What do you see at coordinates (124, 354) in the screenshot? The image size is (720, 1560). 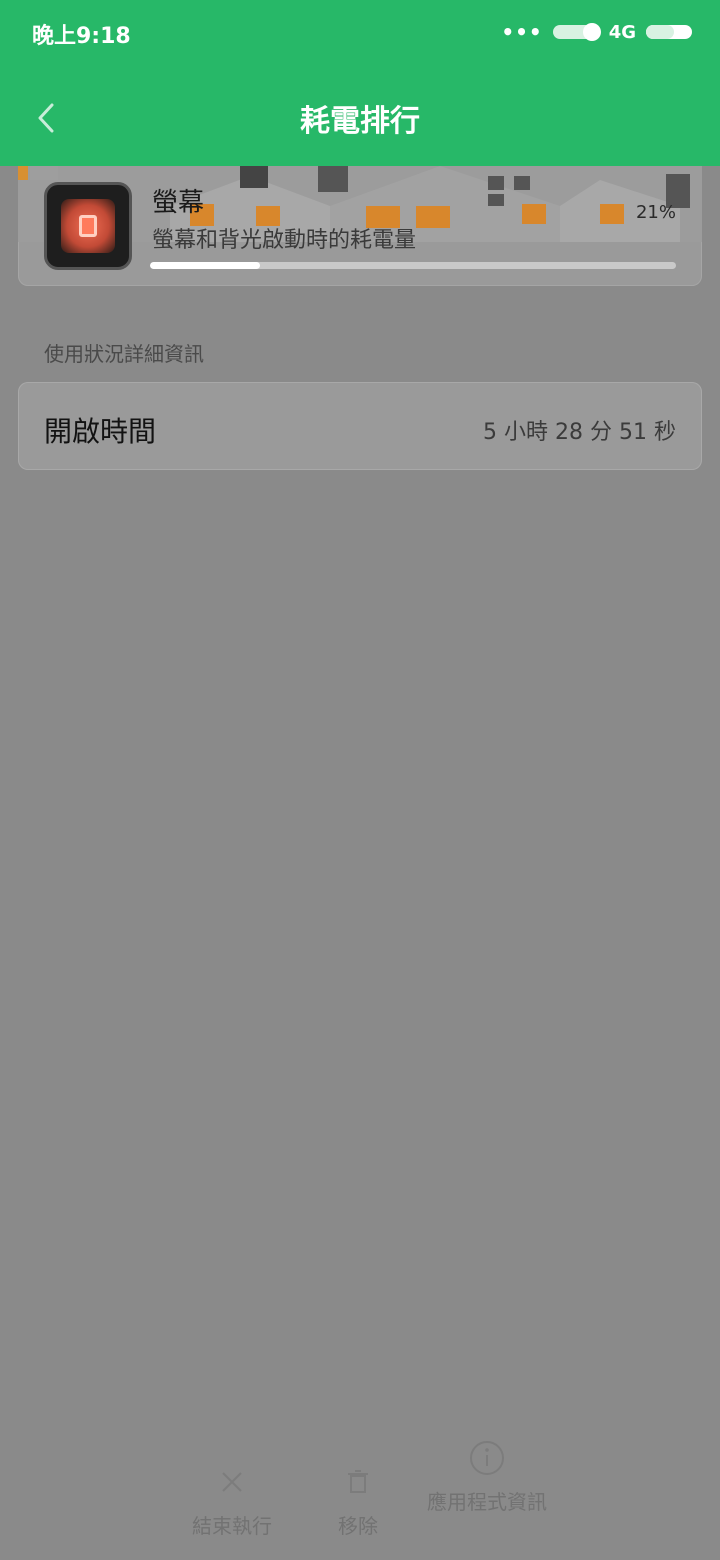 I see `section-title: 使用狀況詳細資訊` at bounding box center [124, 354].